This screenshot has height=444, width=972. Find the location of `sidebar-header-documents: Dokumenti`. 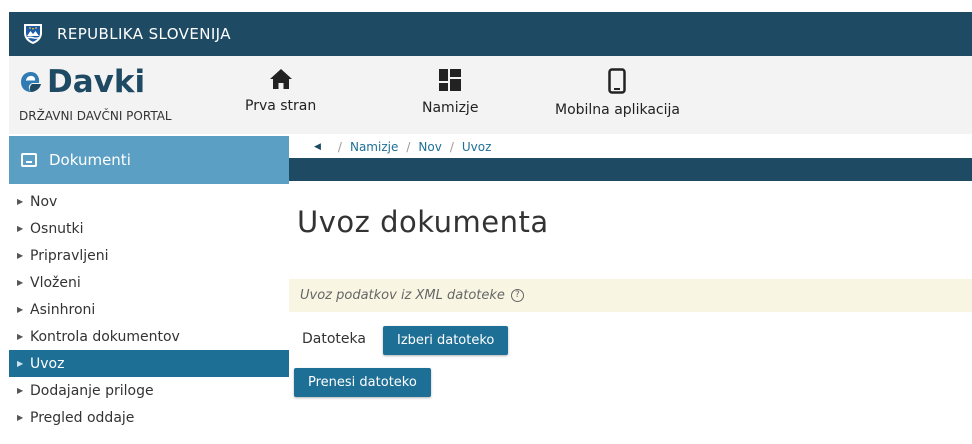

sidebar-header-documents: Dokumenti is located at coordinates (149, 160).